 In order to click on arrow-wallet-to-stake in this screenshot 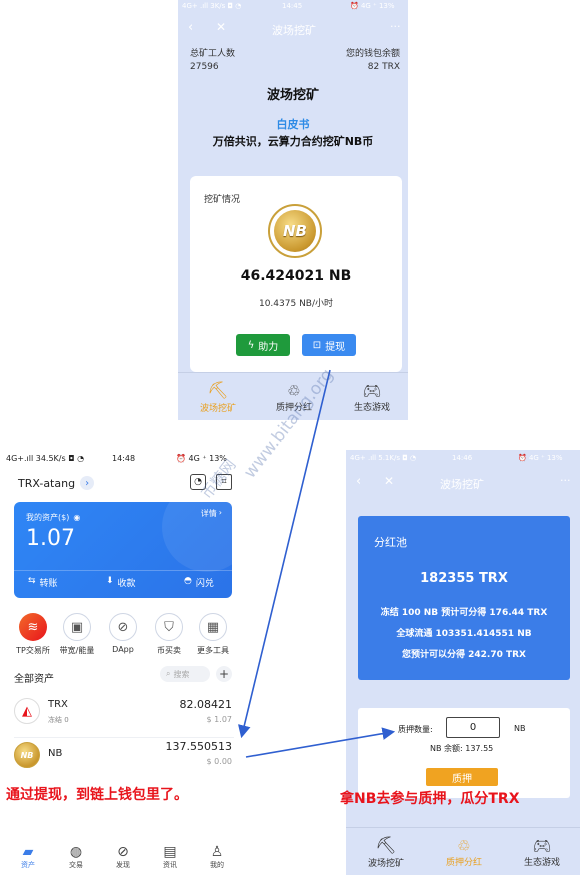, I will do `click(320, 742)`.